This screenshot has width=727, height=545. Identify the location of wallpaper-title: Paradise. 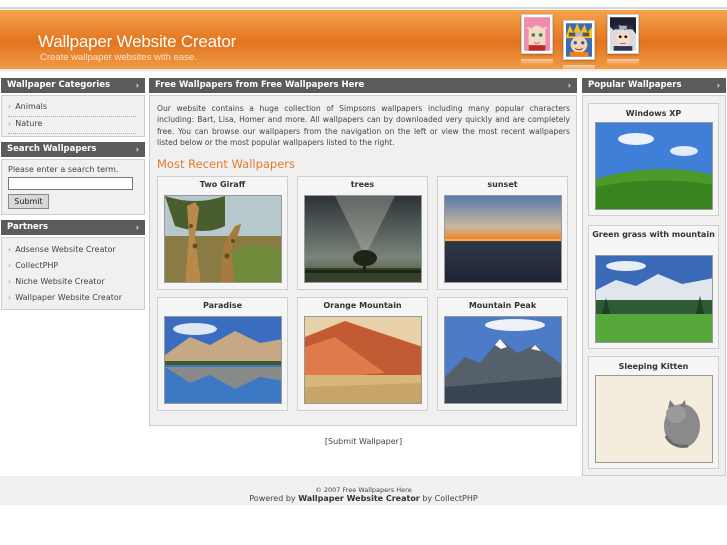
(222, 305).